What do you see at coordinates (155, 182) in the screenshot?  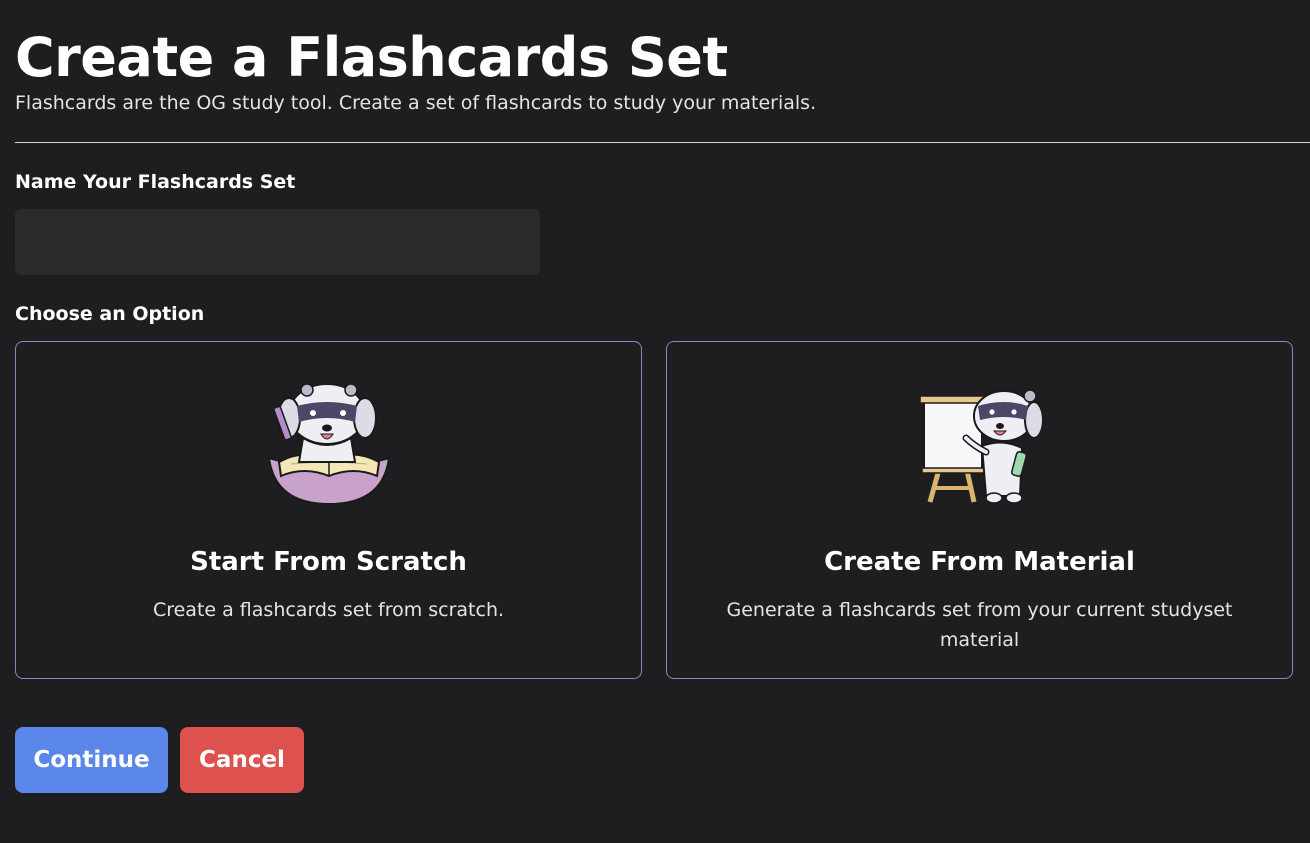 I see `name-field-label: Name Your Flashcards Set` at bounding box center [155, 182].